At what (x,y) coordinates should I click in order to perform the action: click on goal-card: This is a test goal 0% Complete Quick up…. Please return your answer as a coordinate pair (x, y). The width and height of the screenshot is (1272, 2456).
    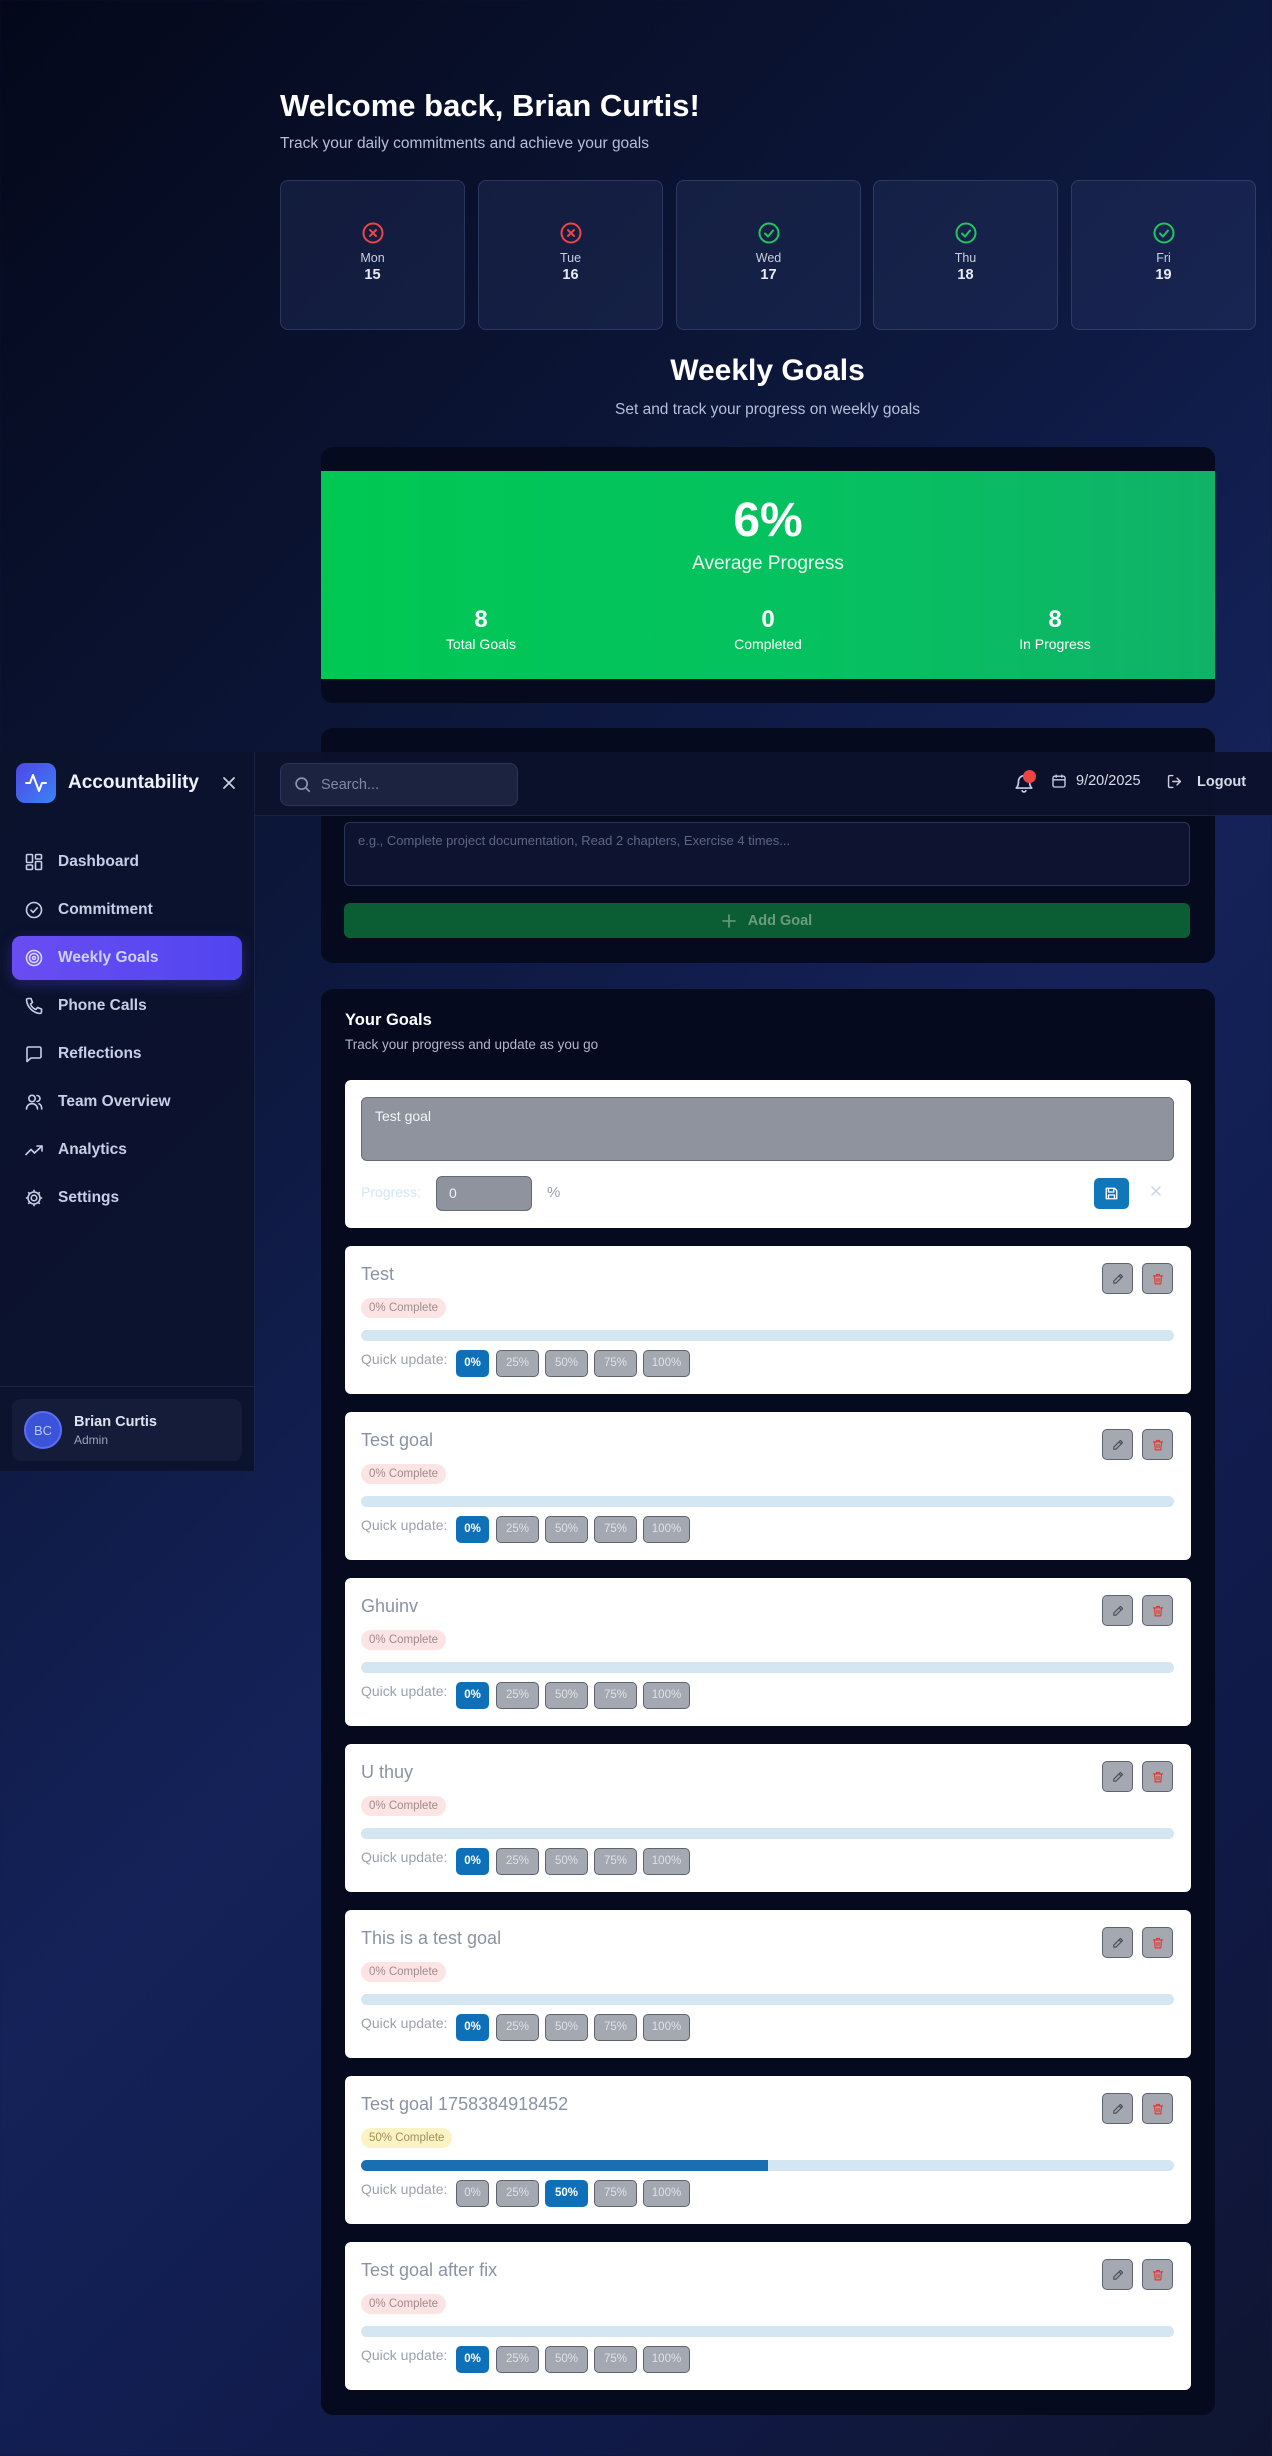
    Looking at the image, I should click on (768, 1984).